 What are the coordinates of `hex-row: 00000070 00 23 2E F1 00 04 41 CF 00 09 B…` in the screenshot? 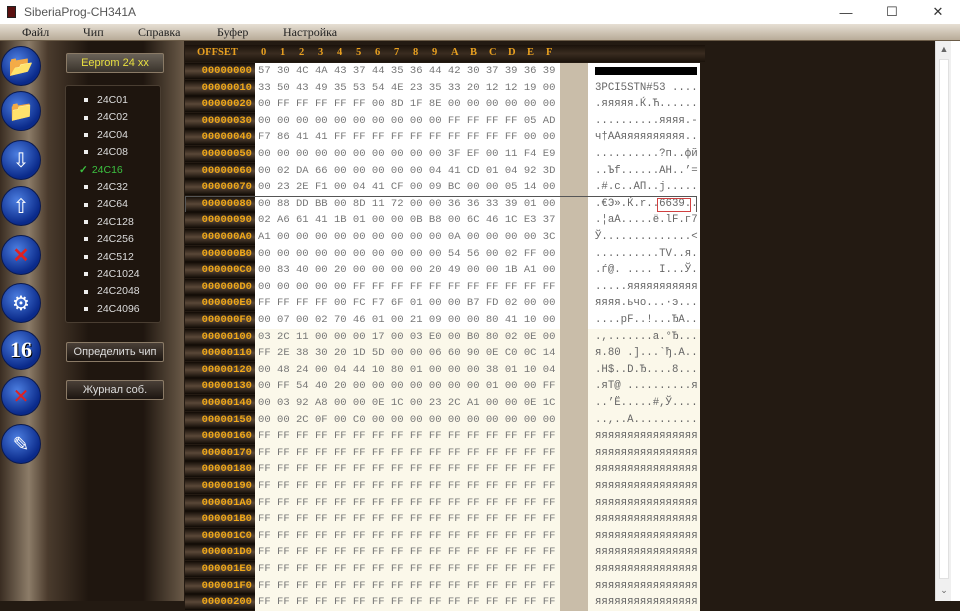 It's located at (442, 188).